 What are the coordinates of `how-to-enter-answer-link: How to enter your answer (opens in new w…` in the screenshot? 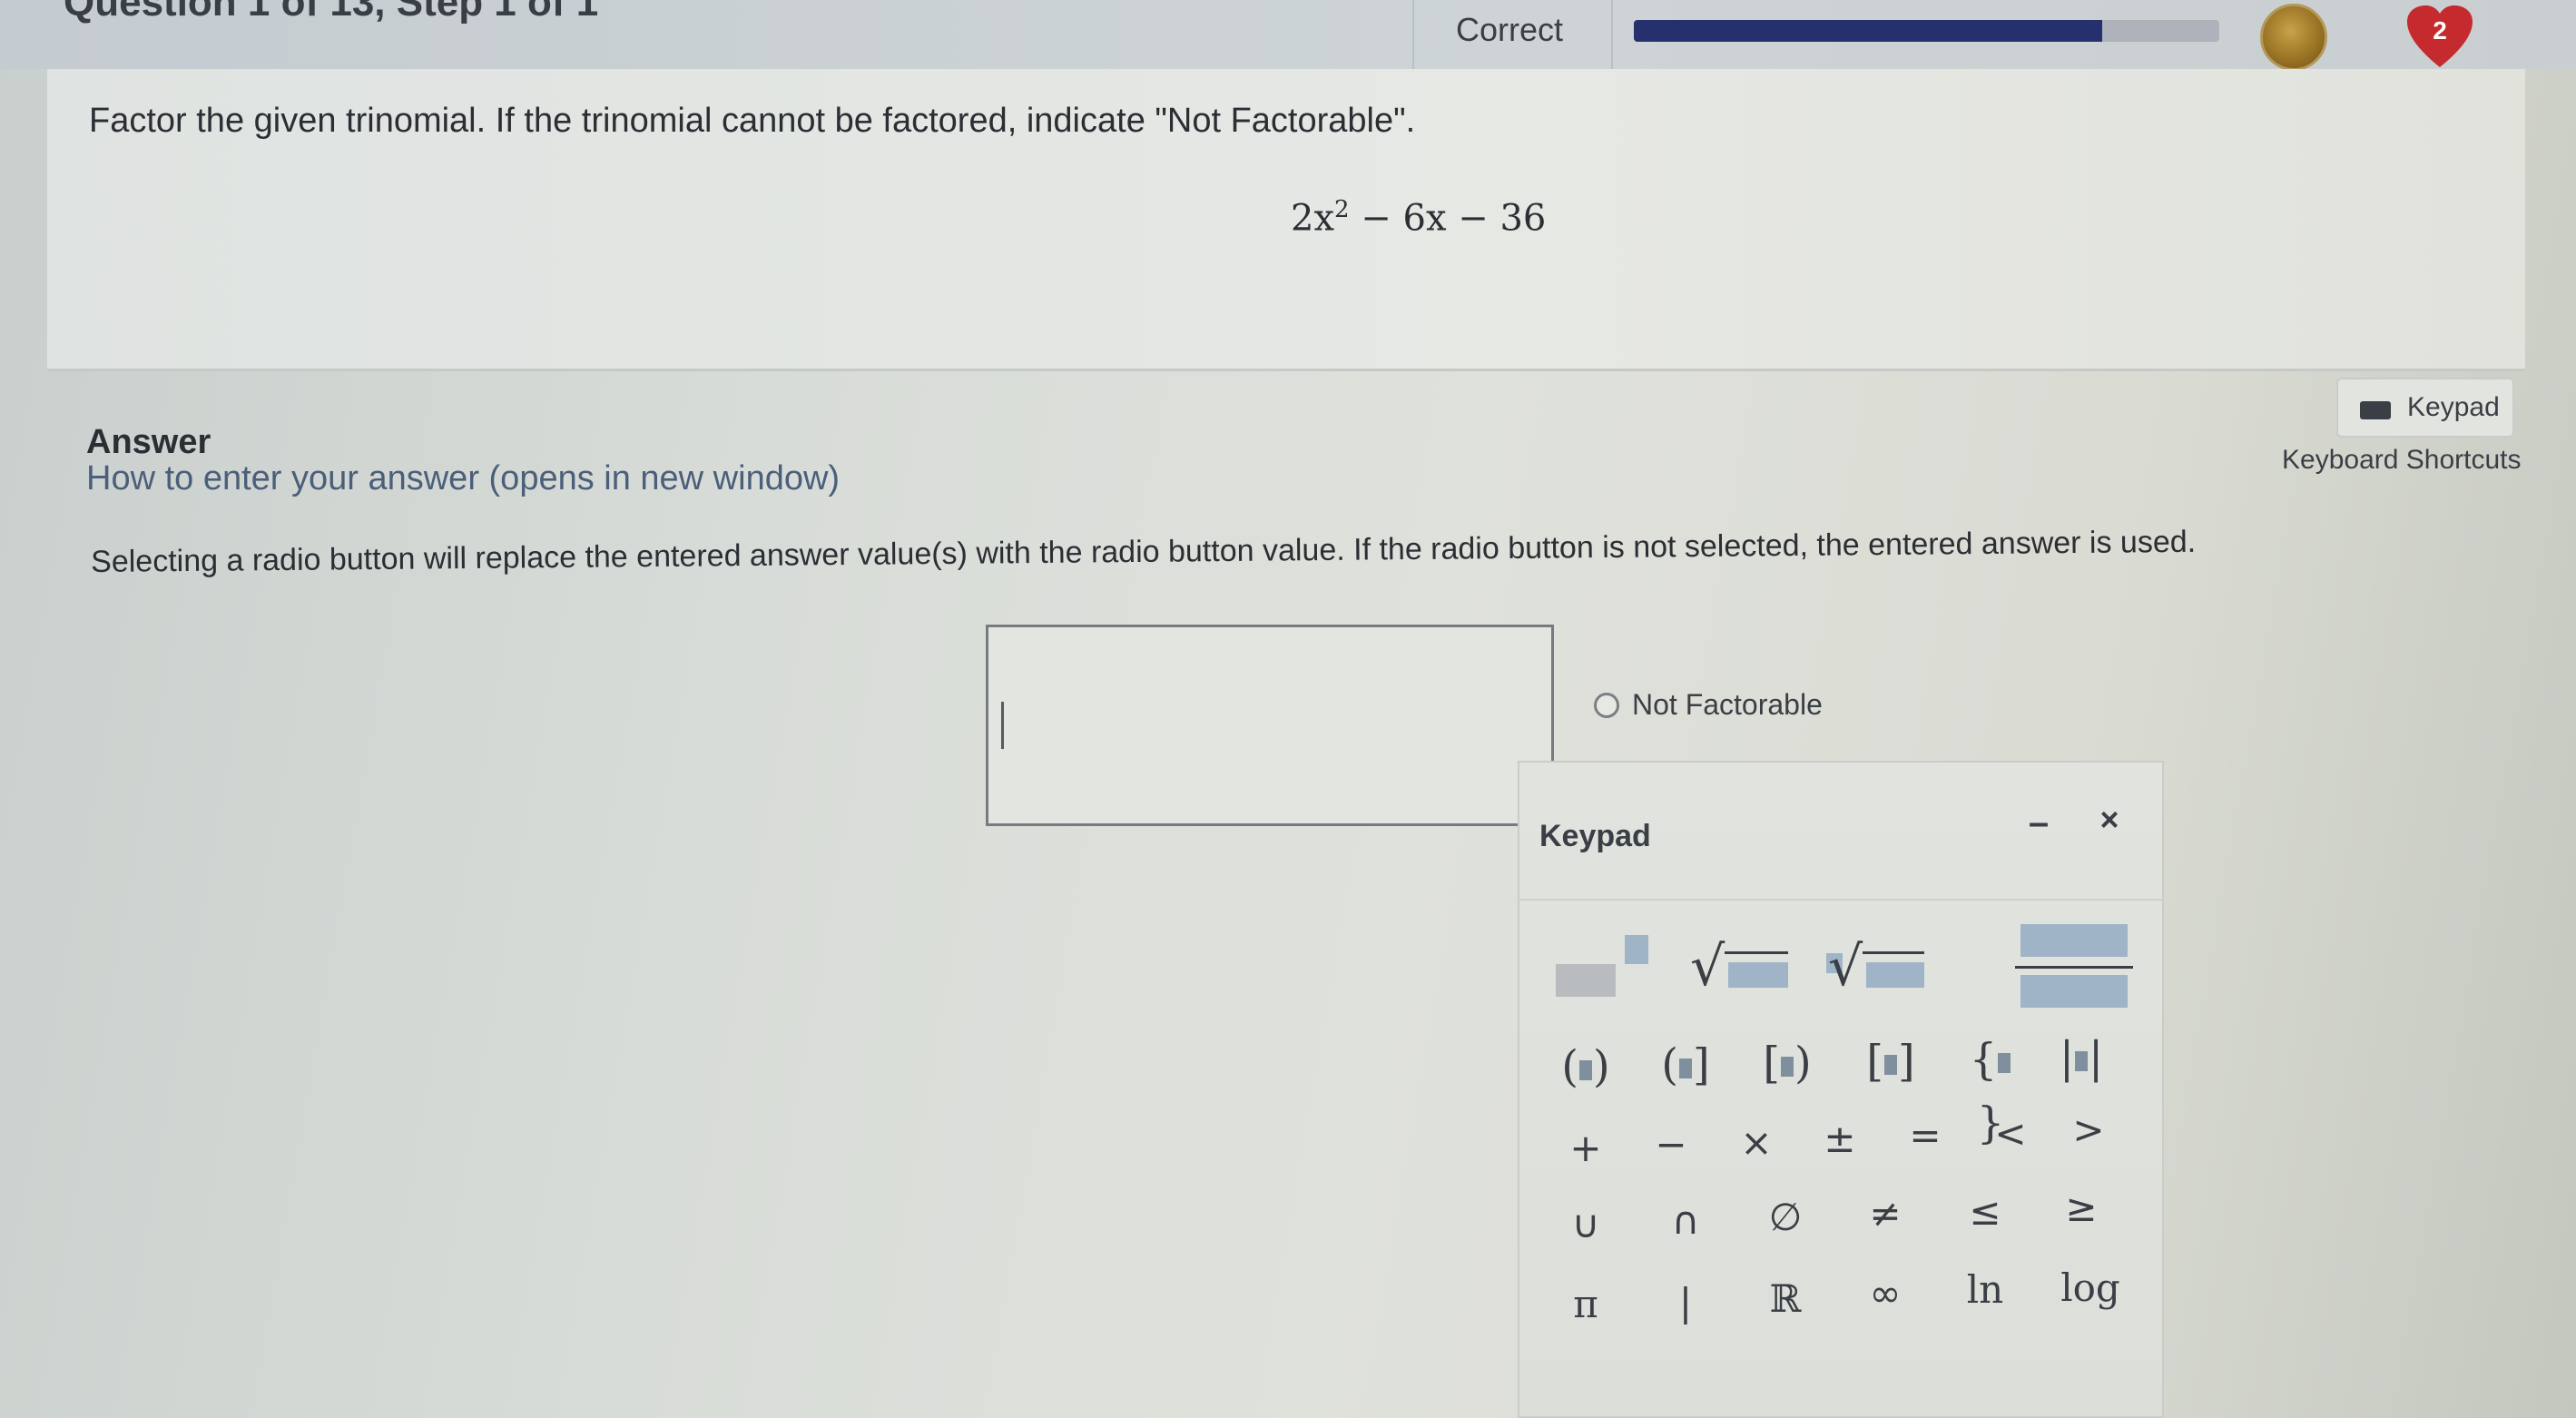 It's located at (463, 479).